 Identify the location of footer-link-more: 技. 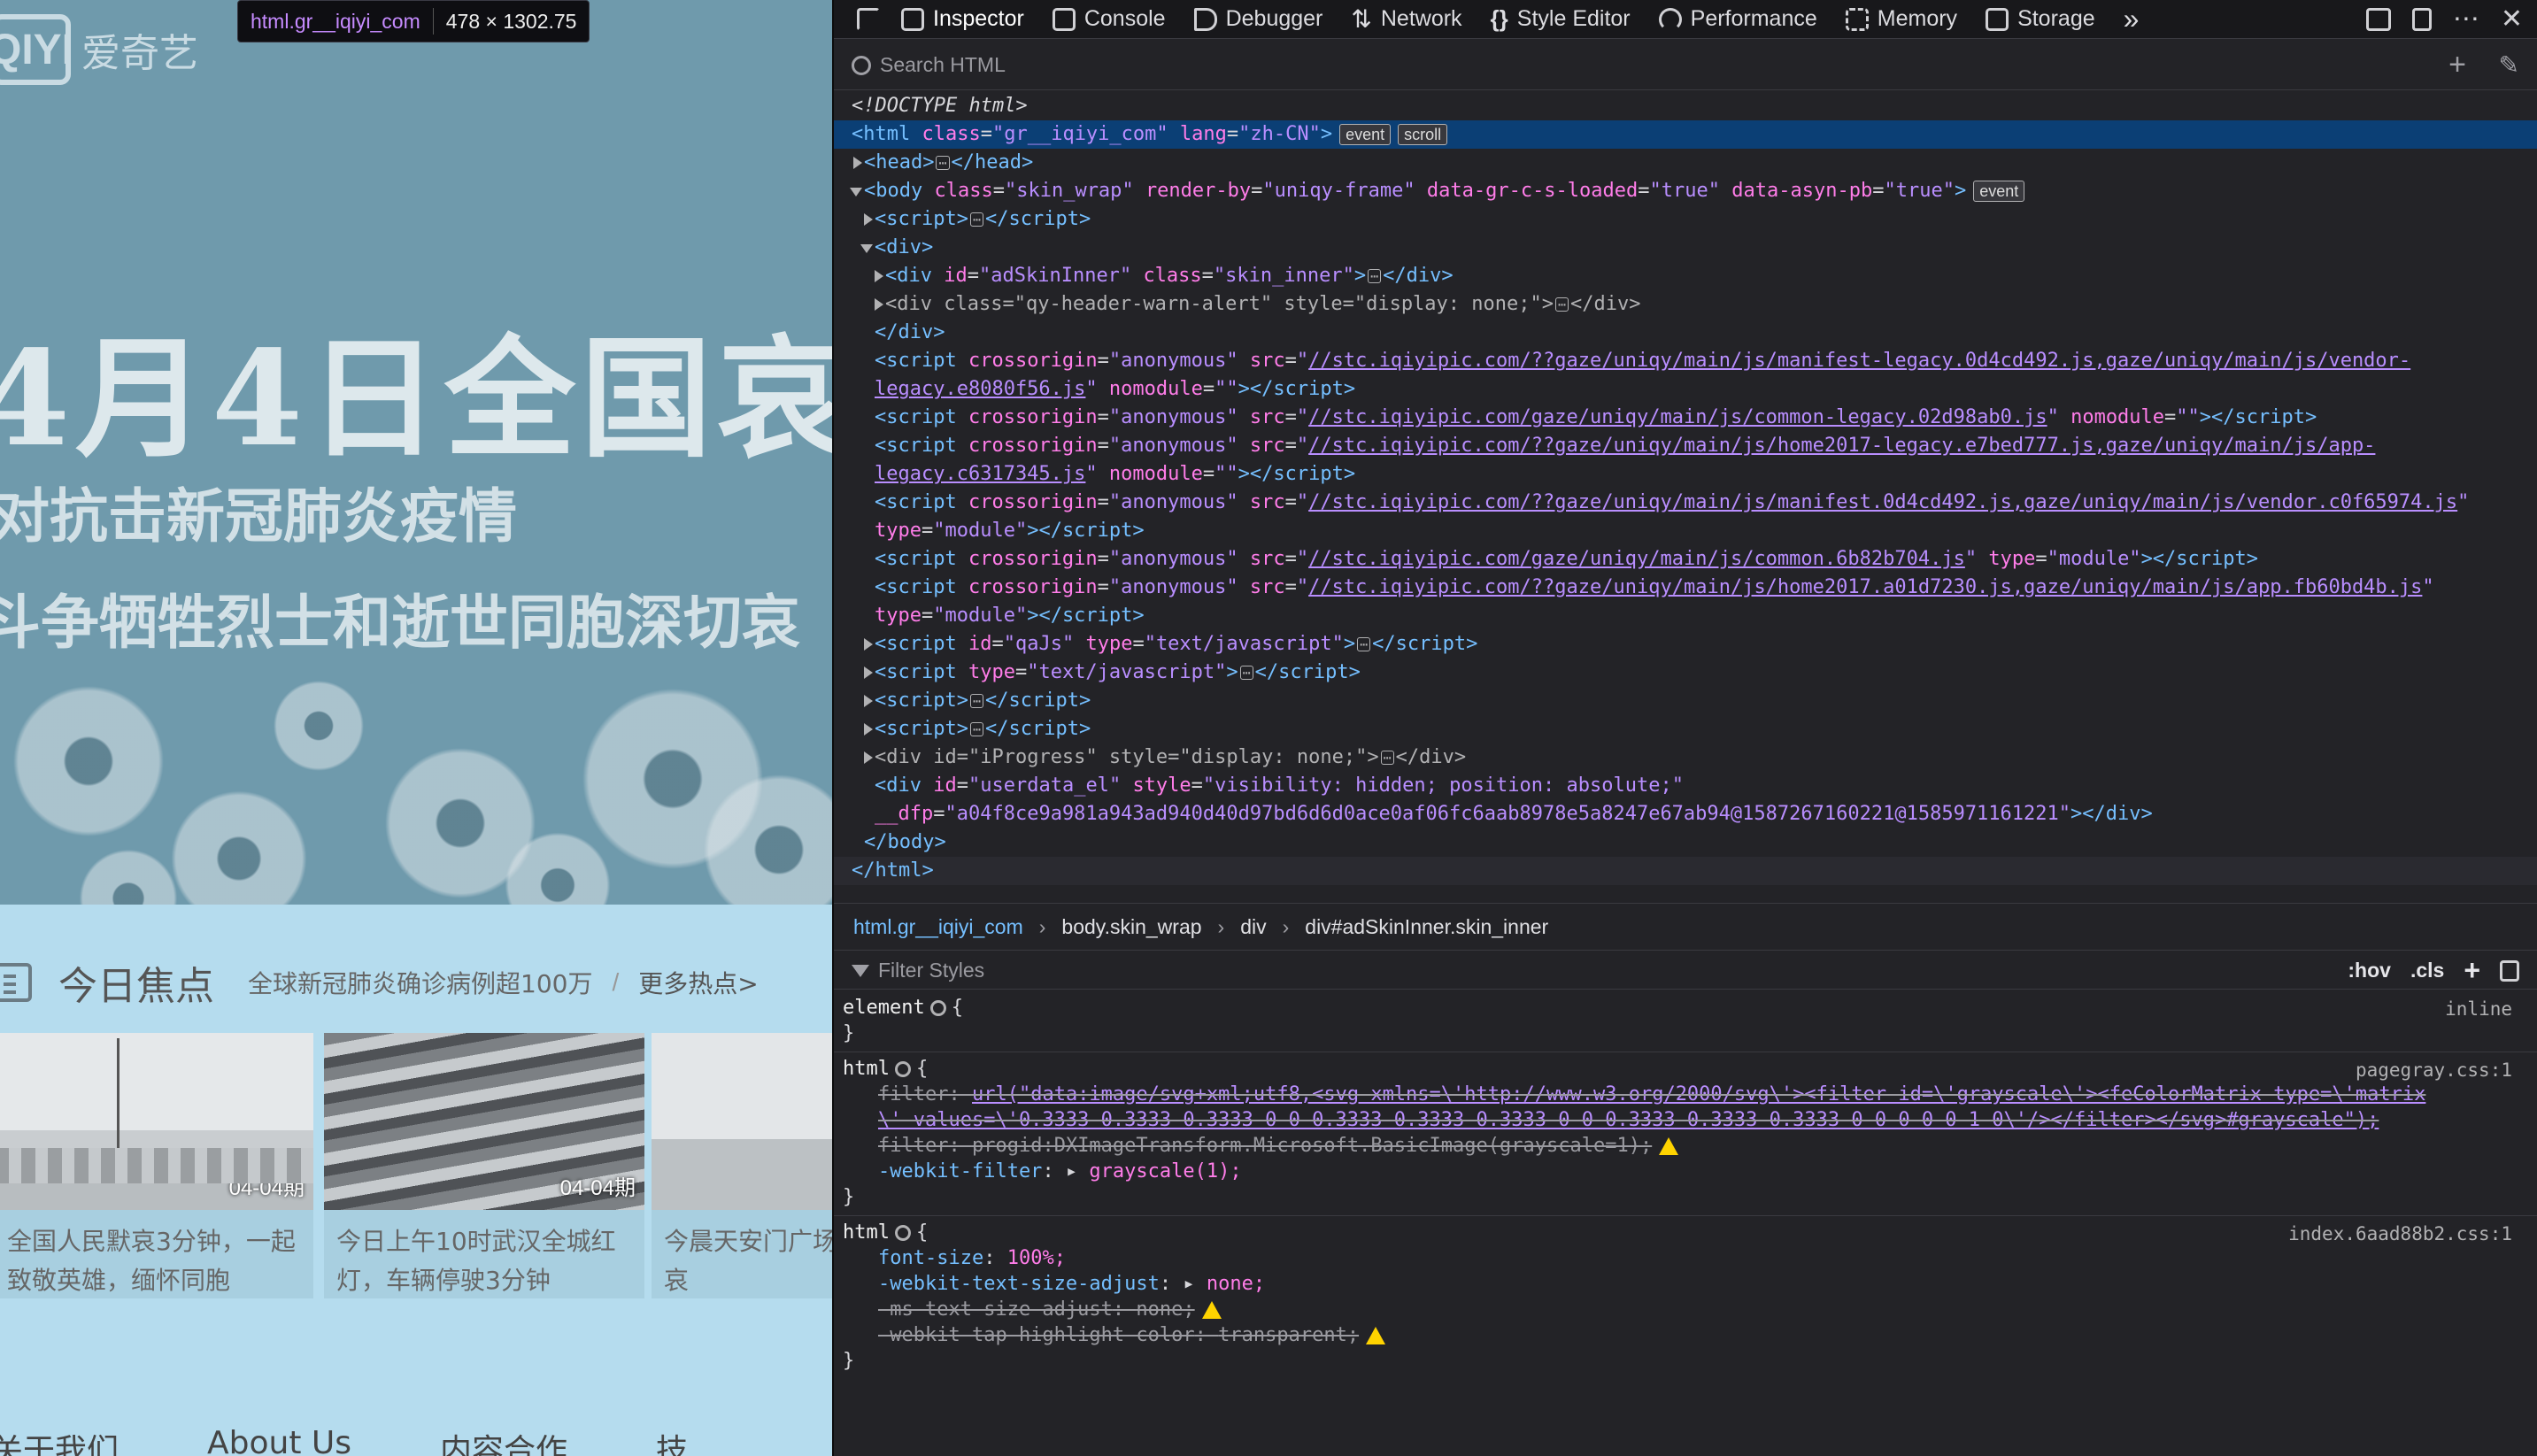
(672, 1440).